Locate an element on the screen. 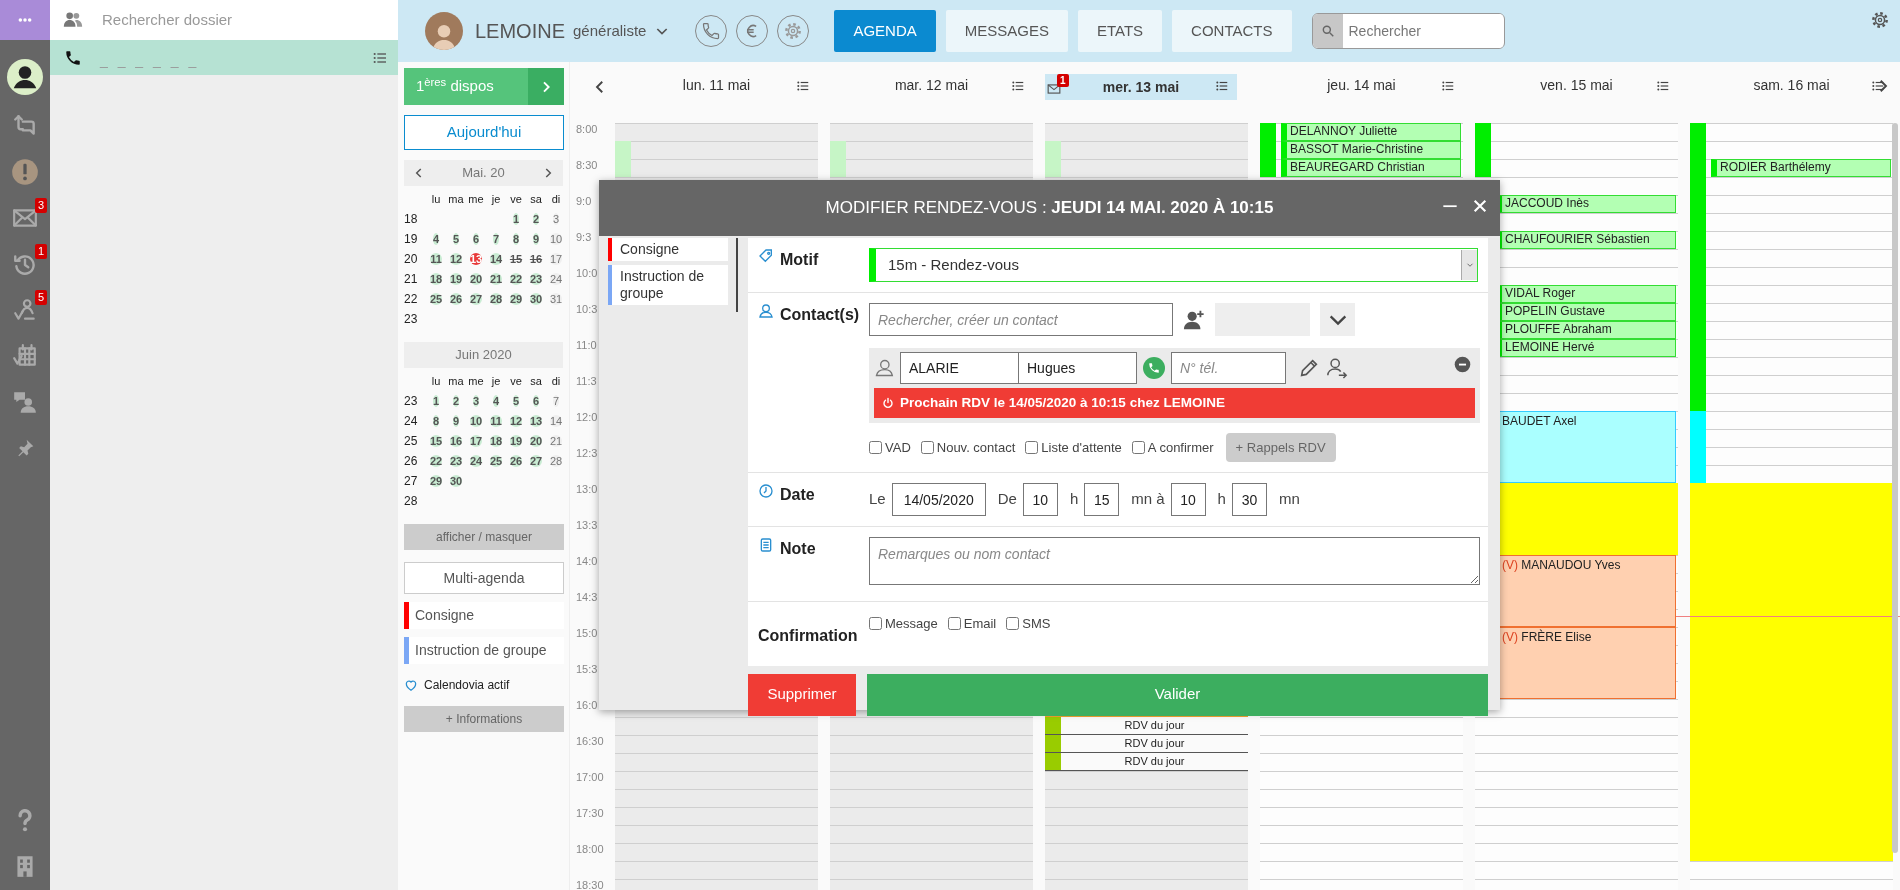 The width and height of the screenshot is (1900, 890). phone-field: N° tél. is located at coordinates (1228, 368).